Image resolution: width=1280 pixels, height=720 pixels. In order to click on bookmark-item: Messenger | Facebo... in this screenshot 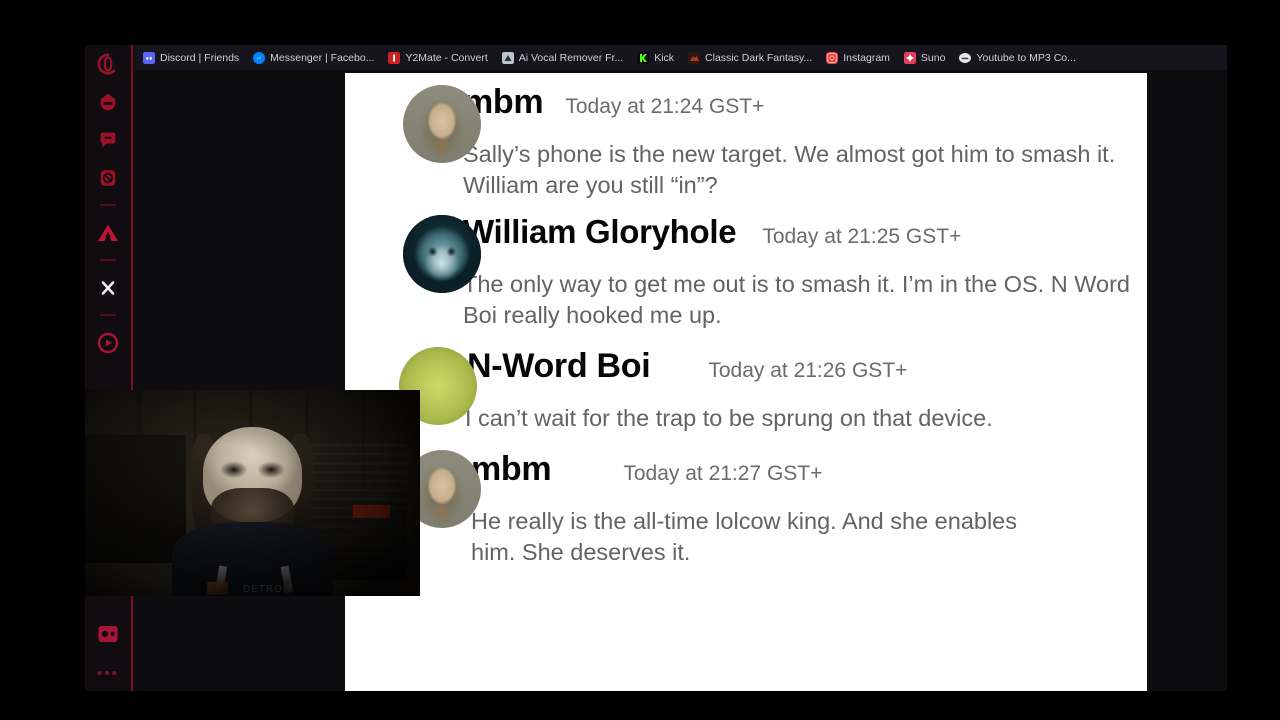, I will do `click(314, 57)`.